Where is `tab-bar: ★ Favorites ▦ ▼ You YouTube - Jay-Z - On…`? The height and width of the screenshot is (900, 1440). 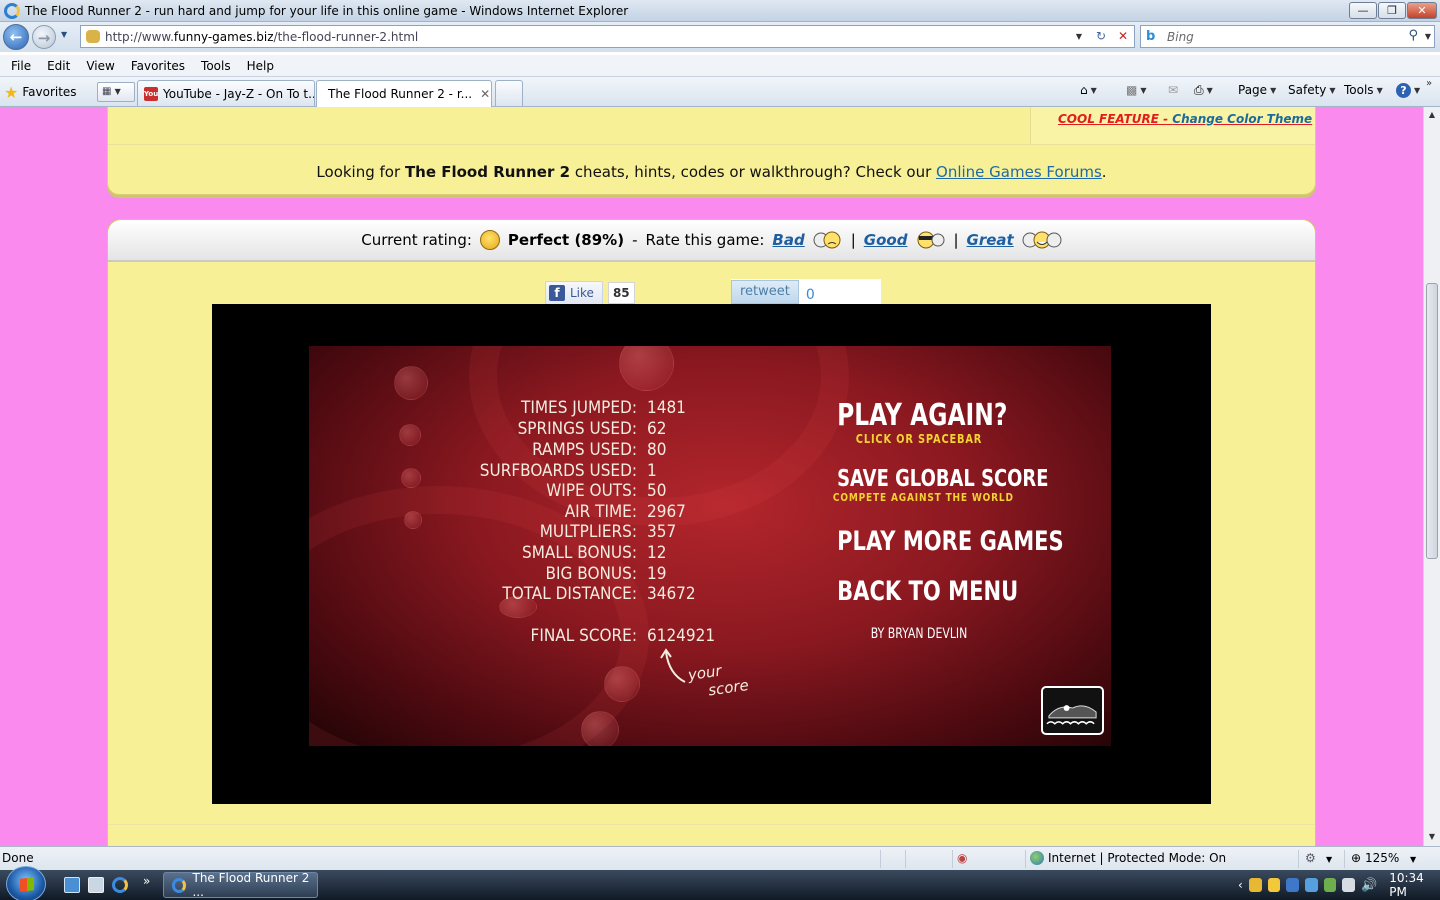
tab-bar: ★ Favorites ▦ ▼ You YouTube - Jay-Z - On… is located at coordinates (720, 92).